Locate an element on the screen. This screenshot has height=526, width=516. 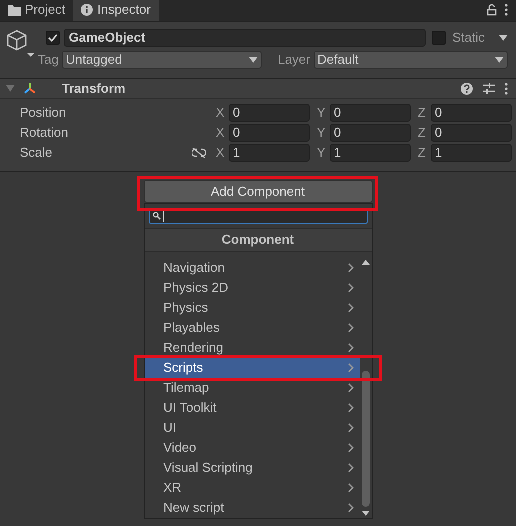
menu-item: Playables is located at coordinates (252, 328).